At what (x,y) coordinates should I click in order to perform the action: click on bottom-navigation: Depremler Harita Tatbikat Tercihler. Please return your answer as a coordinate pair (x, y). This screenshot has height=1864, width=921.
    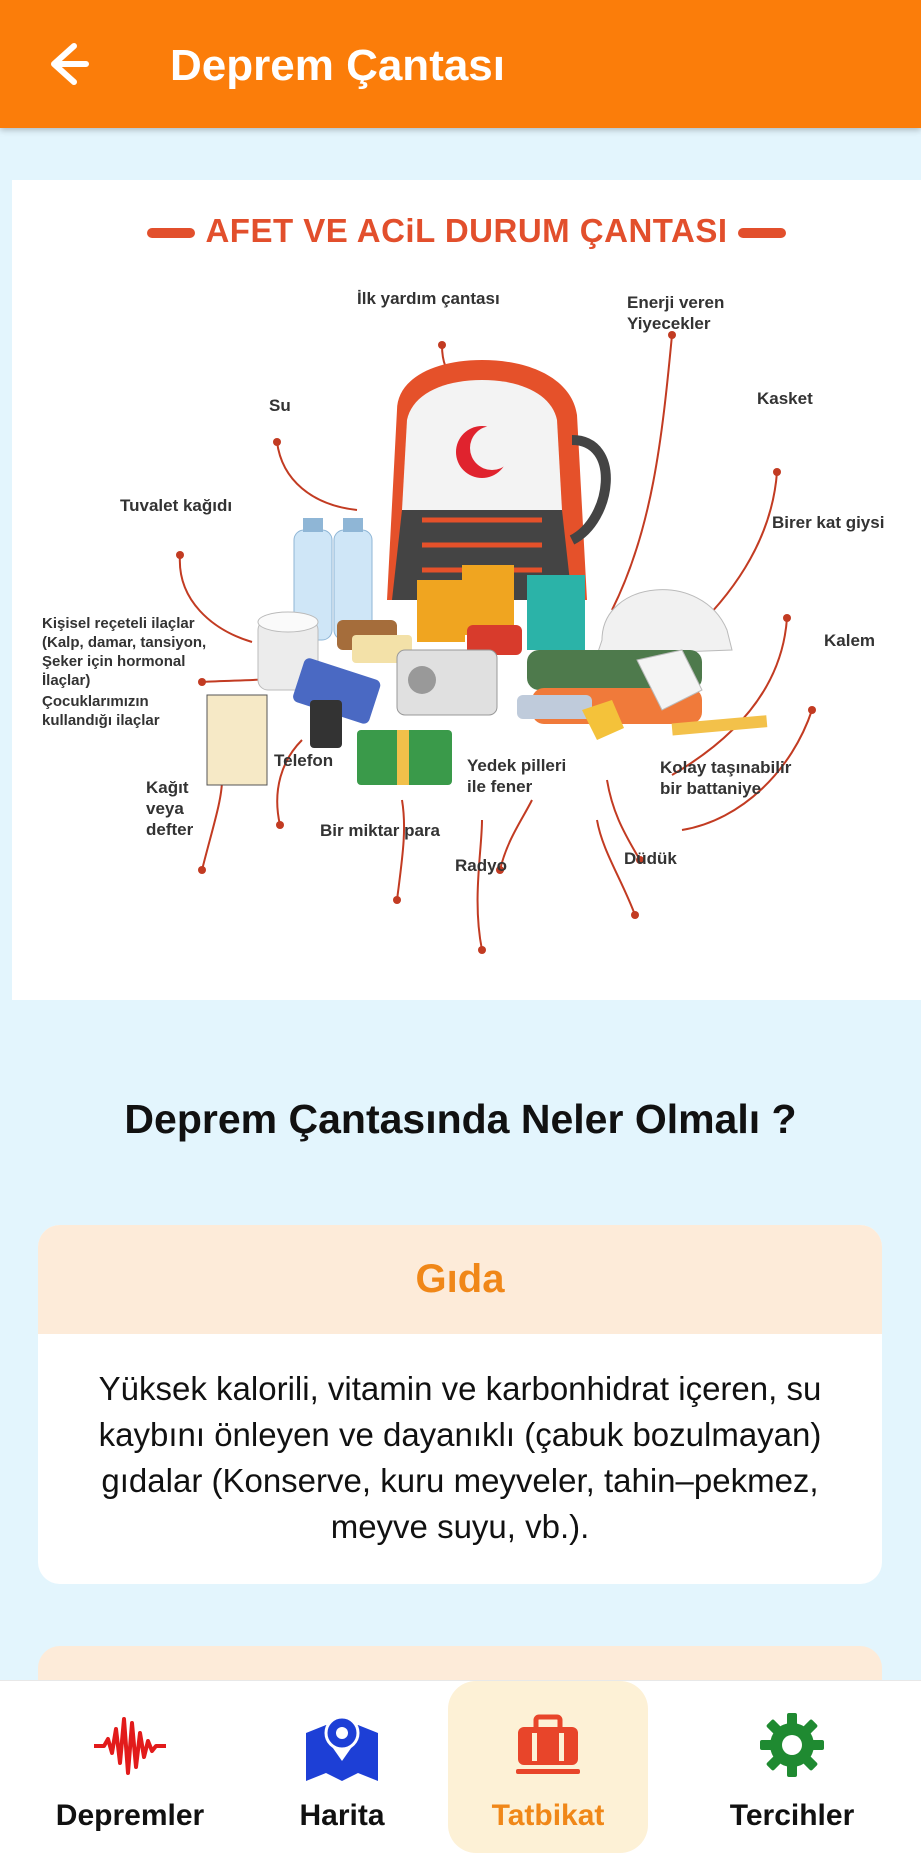
    Looking at the image, I should click on (460, 1772).